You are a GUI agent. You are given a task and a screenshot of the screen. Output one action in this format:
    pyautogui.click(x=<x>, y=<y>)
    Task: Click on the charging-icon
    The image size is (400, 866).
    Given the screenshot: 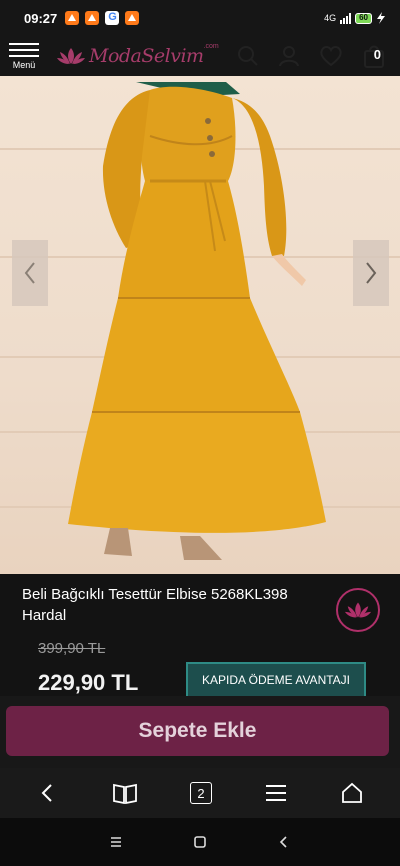 What is the action you would take?
    pyautogui.click(x=381, y=18)
    